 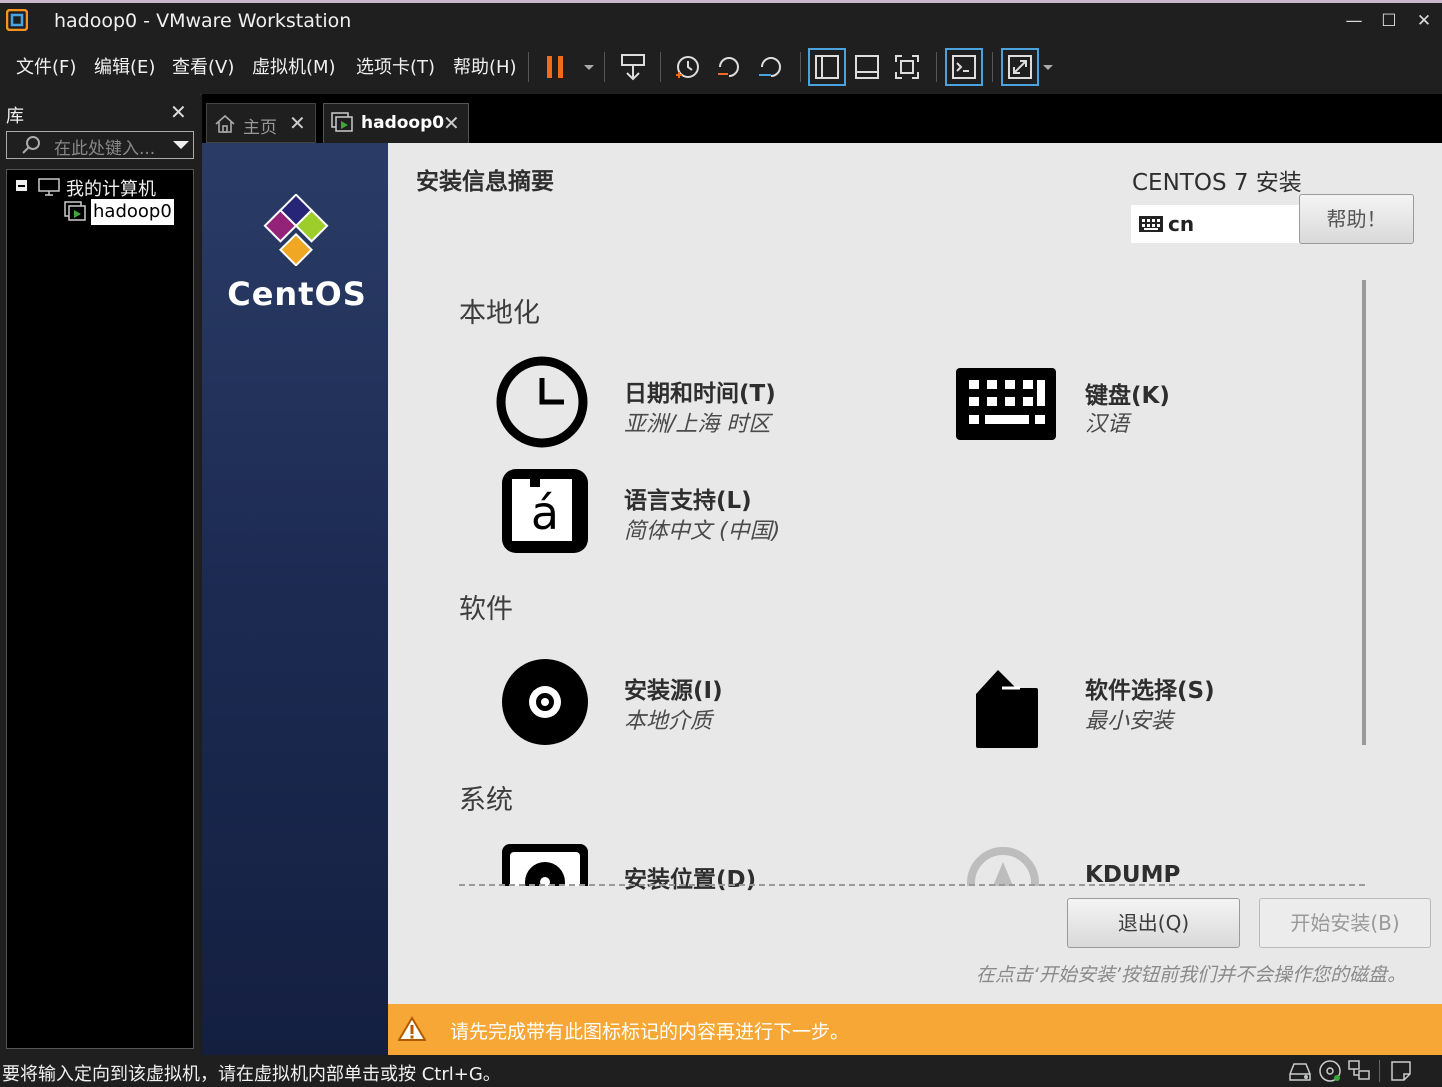 I want to click on menu-vm: 虚拟机(M), so click(x=294, y=66).